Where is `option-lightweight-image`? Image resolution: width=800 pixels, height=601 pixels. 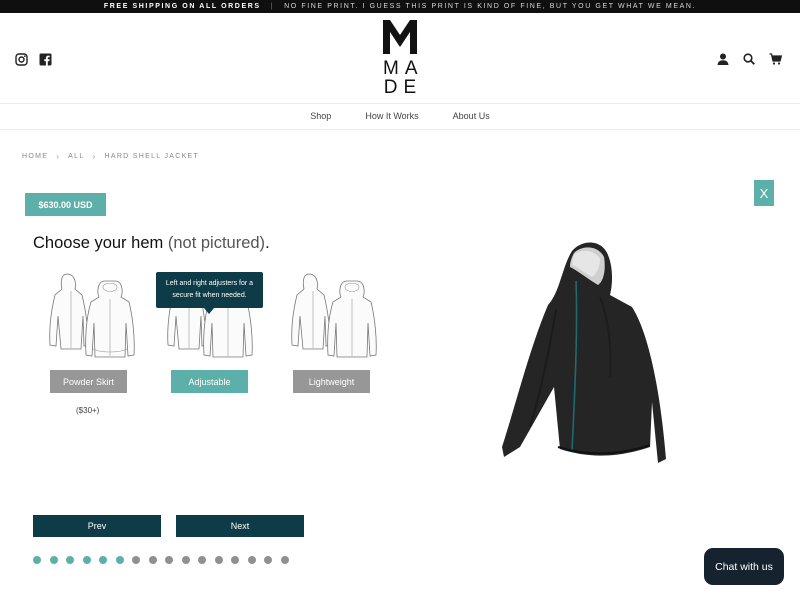
option-lightweight-image is located at coordinates (335, 316).